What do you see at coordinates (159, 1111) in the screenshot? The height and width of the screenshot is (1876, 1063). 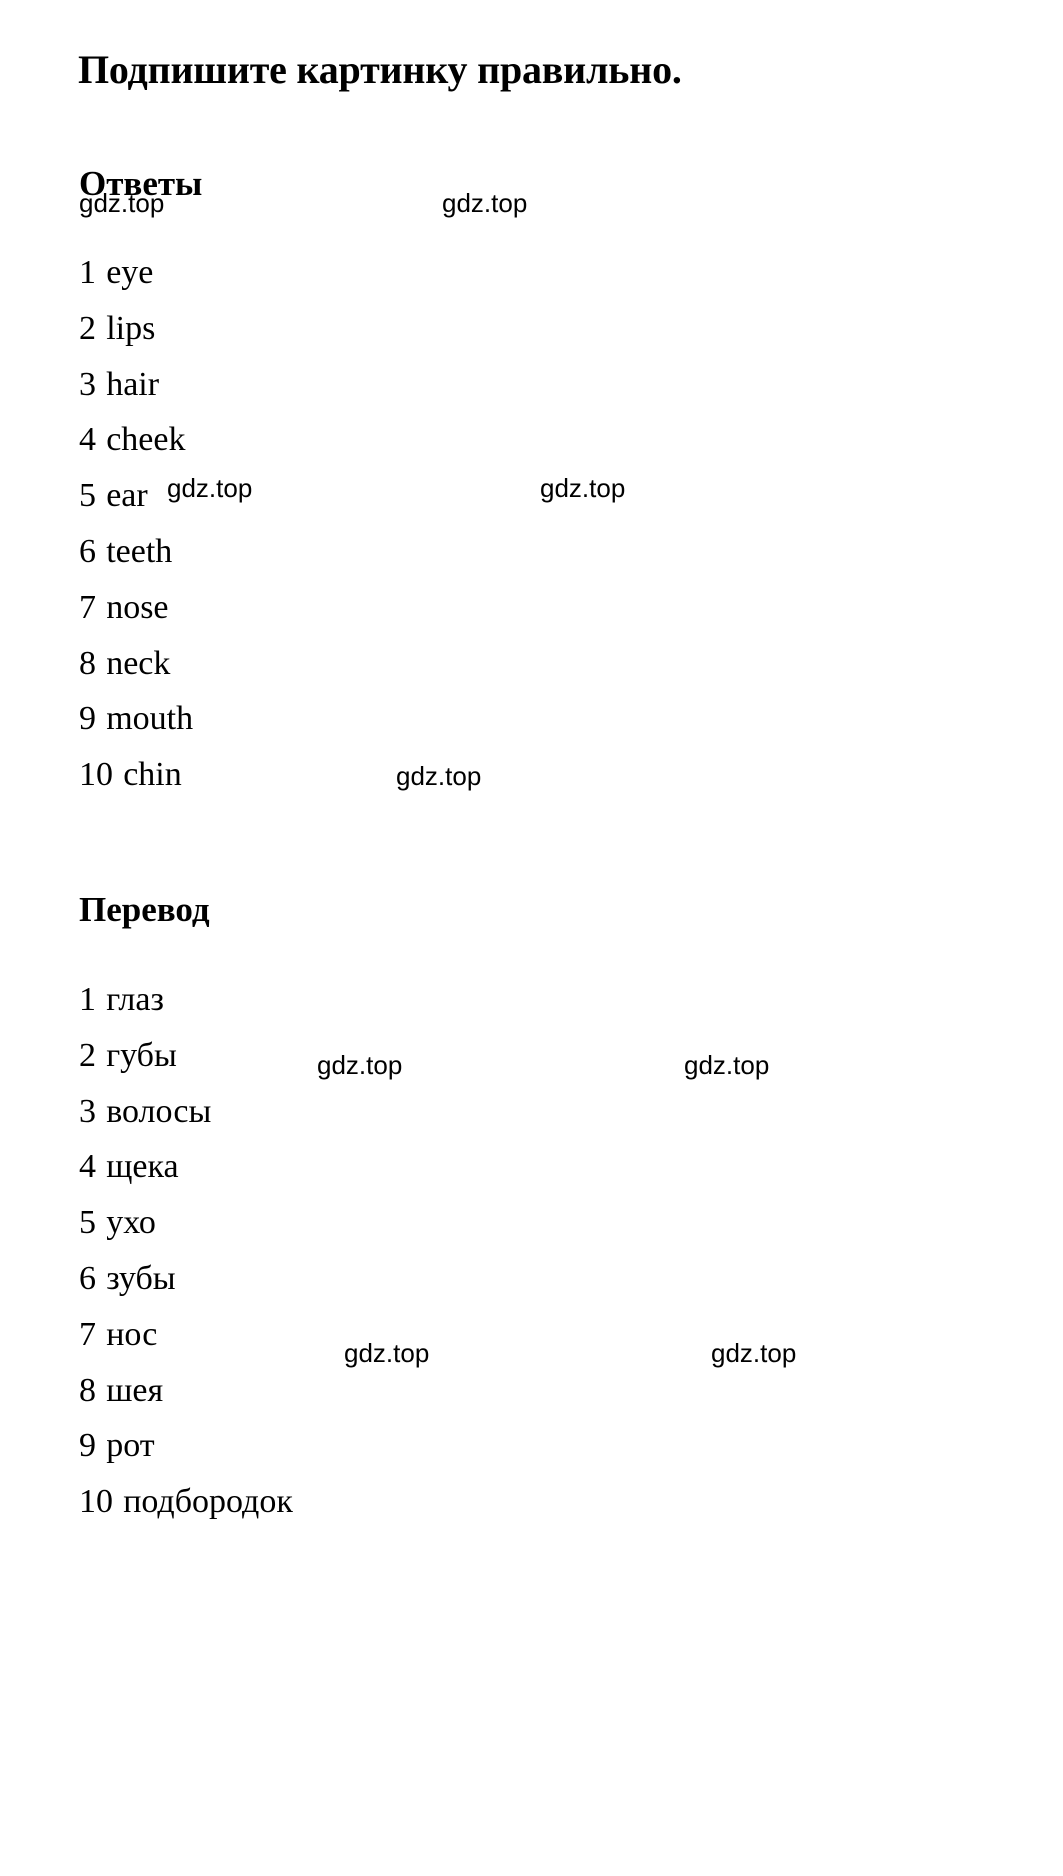 I see `list-item-label: волосы` at bounding box center [159, 1111].